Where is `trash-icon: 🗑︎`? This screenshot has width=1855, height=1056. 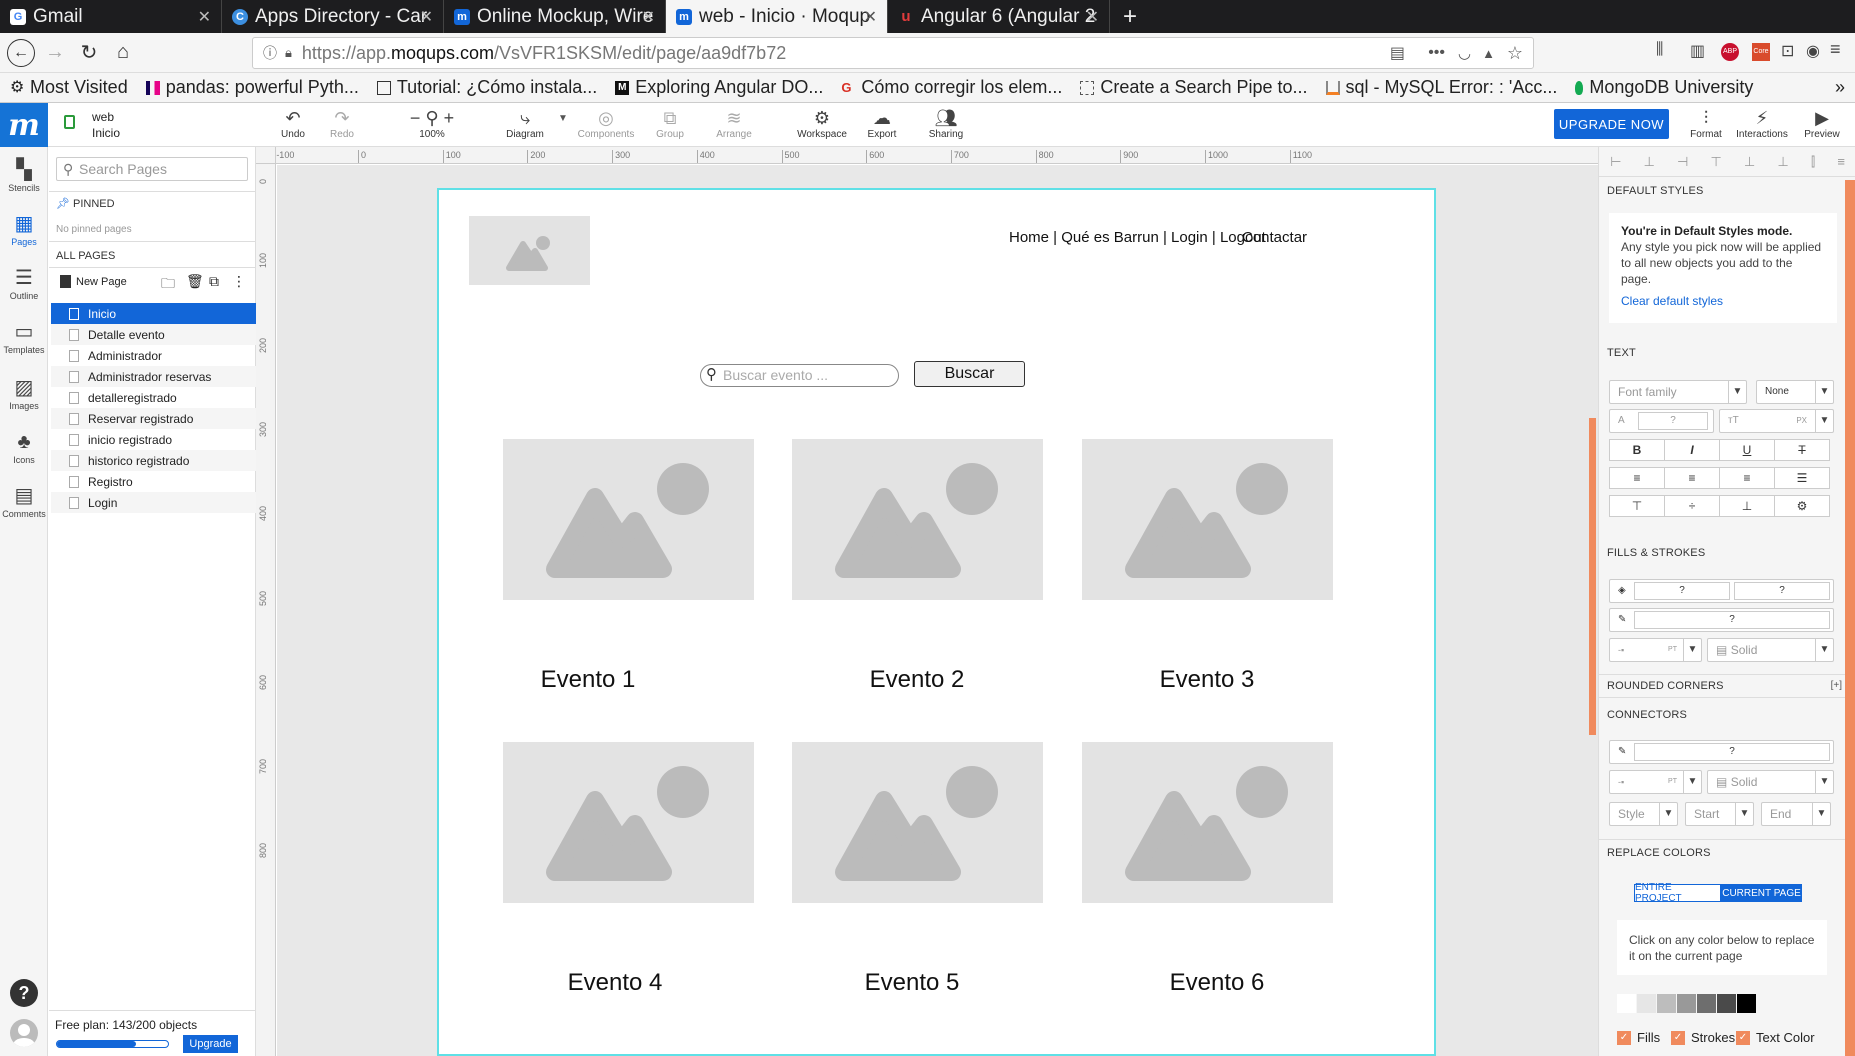 trash-icon: 🗑︎ is located at coordinates (195, 281).